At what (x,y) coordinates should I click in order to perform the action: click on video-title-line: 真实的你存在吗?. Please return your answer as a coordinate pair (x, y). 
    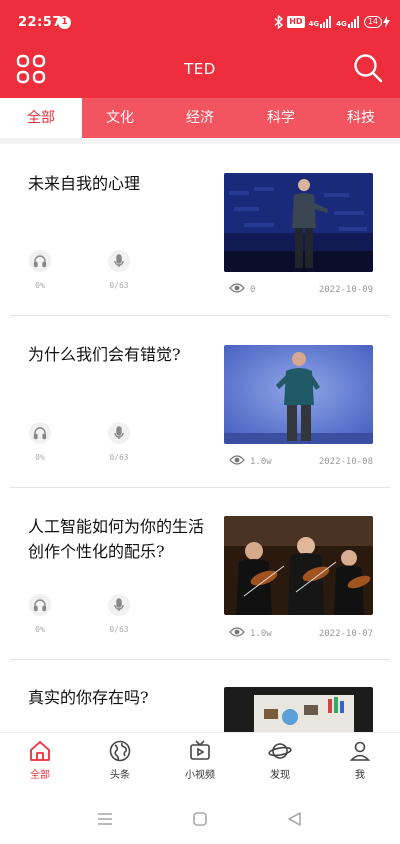
    Looking at the image, I should click on (88, 697).